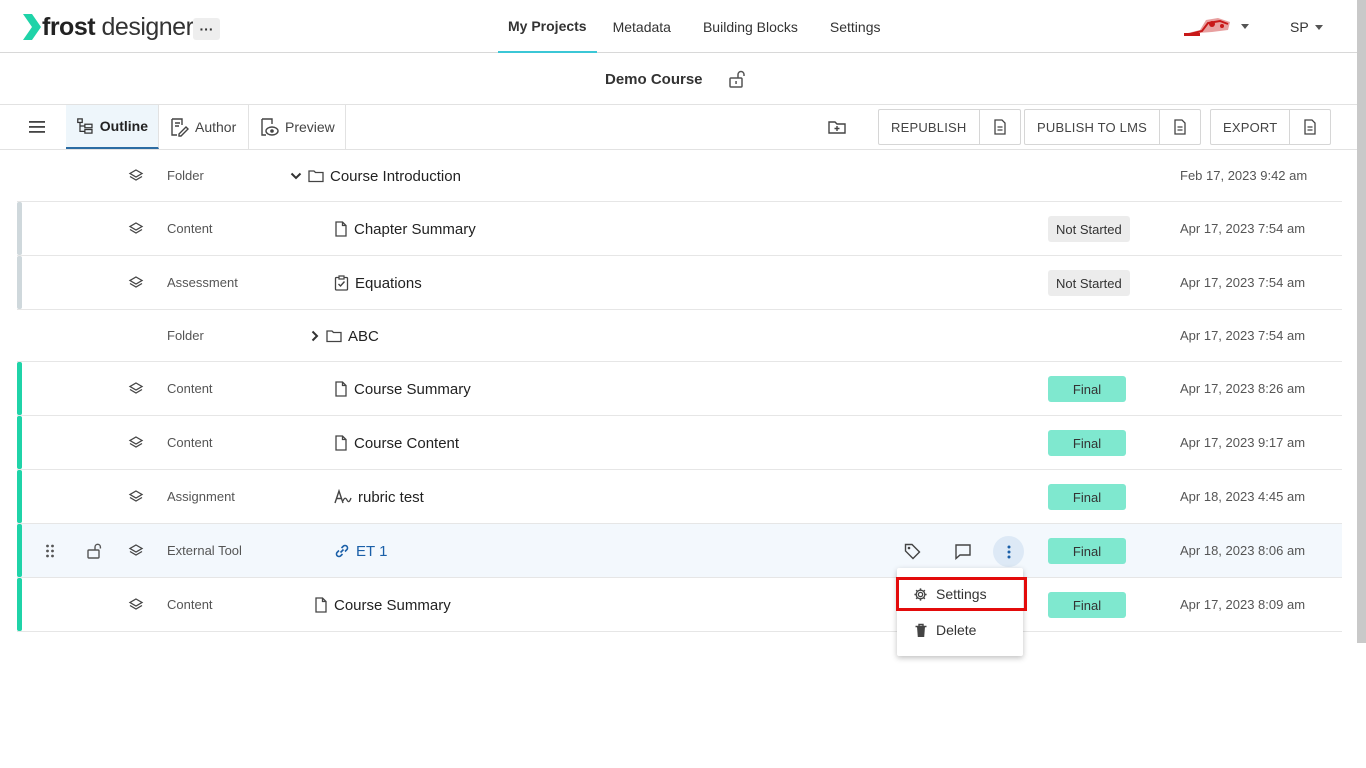 The width and height of the screenshot is (1366, 768). I want to click on status-badge: Not Started, so click(1089, 283).